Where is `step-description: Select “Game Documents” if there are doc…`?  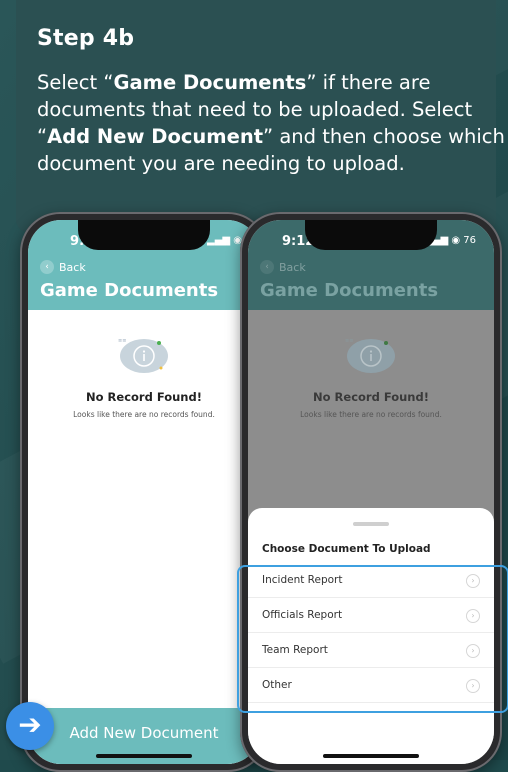
step-description: Select “Game Documents” if there are doc… is located at coordinates (271, 123).